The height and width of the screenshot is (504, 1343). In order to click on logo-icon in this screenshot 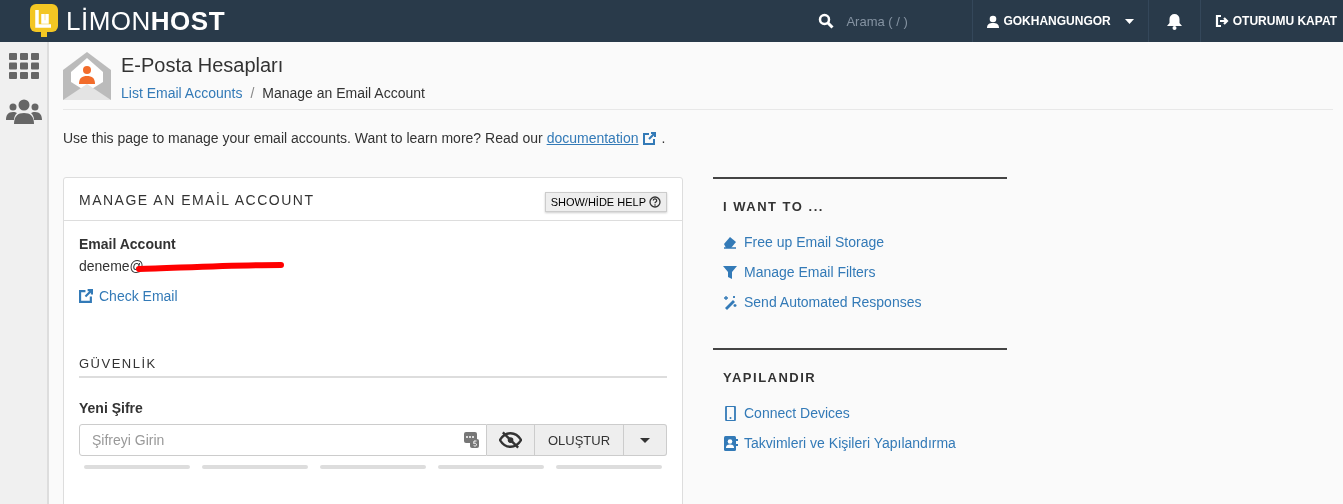, I will do `click(44, 20)`.